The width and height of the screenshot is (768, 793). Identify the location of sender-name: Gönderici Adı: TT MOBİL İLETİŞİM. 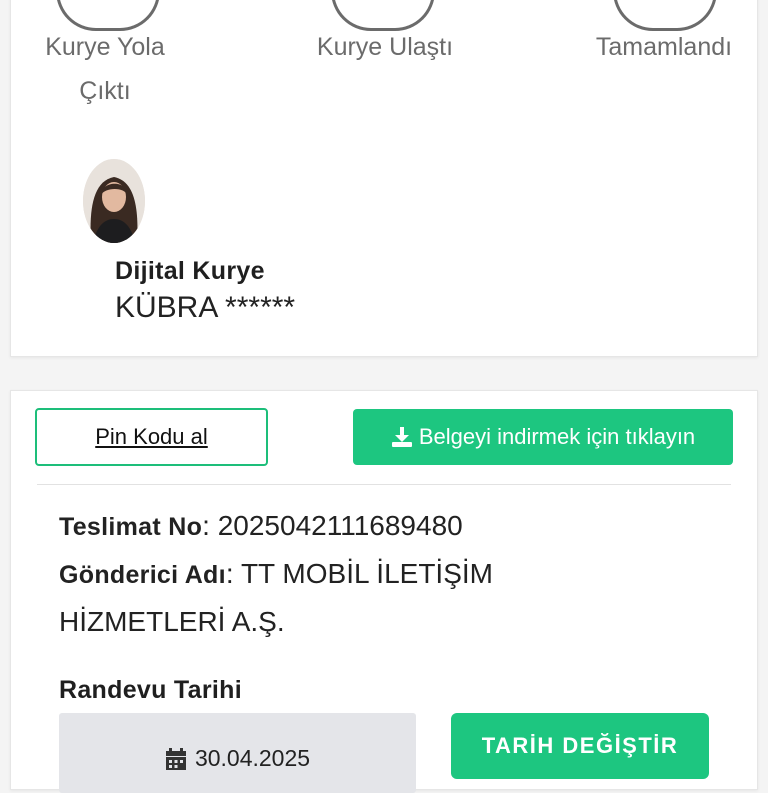
(276, 574).